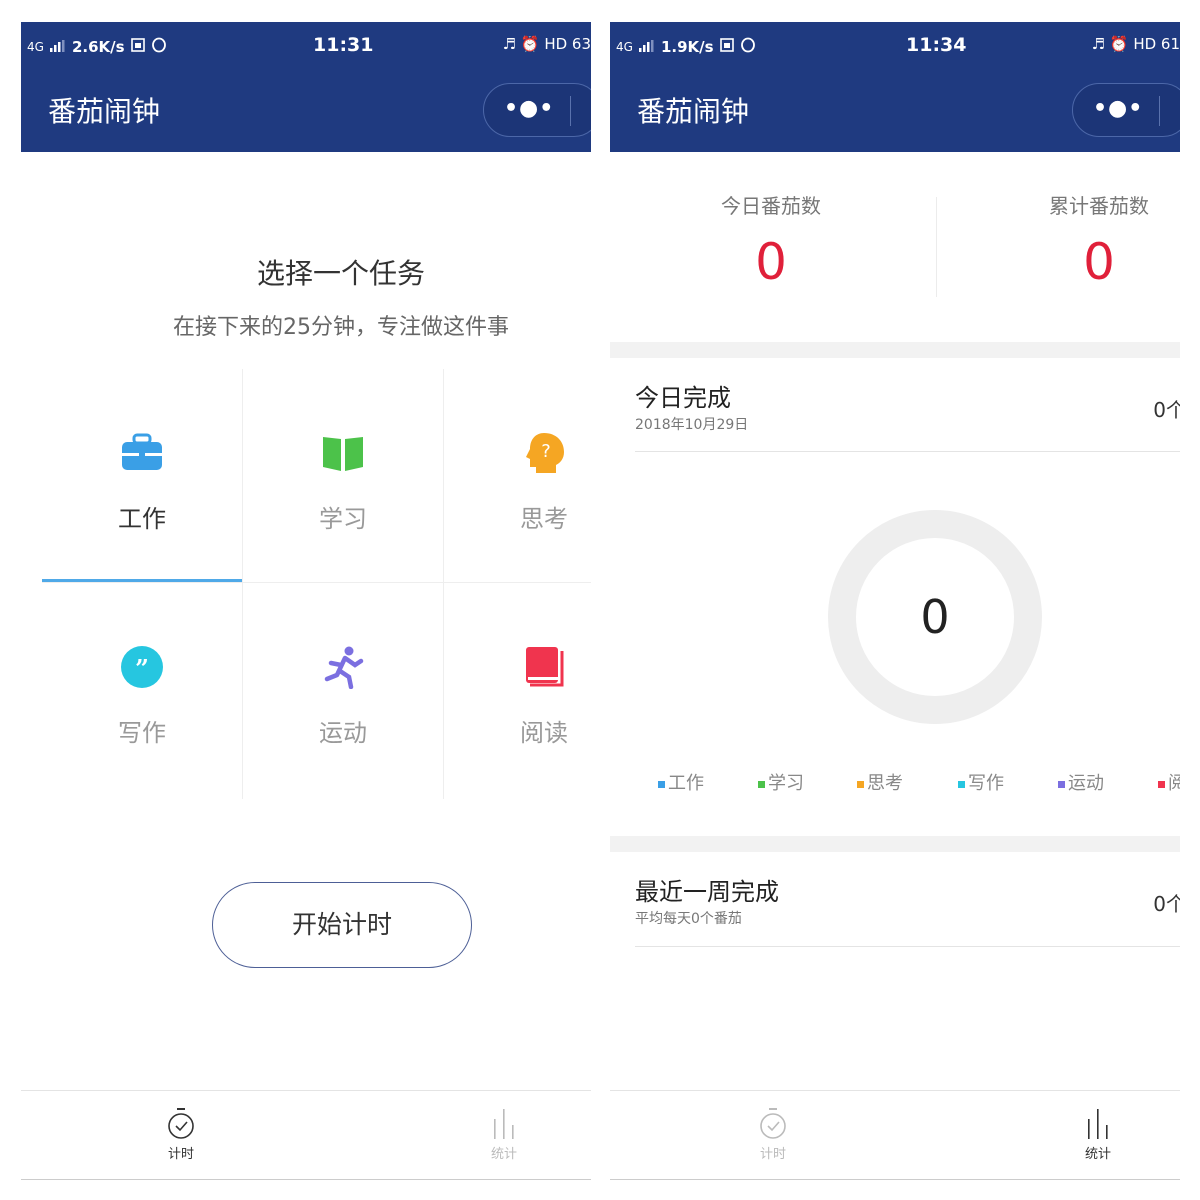  What do you see at coordinates (341, 327) in the screenshot?
I see `task-subheading: 在接下来的25分钟，专注做这件事` at bounding box center [341, 327].